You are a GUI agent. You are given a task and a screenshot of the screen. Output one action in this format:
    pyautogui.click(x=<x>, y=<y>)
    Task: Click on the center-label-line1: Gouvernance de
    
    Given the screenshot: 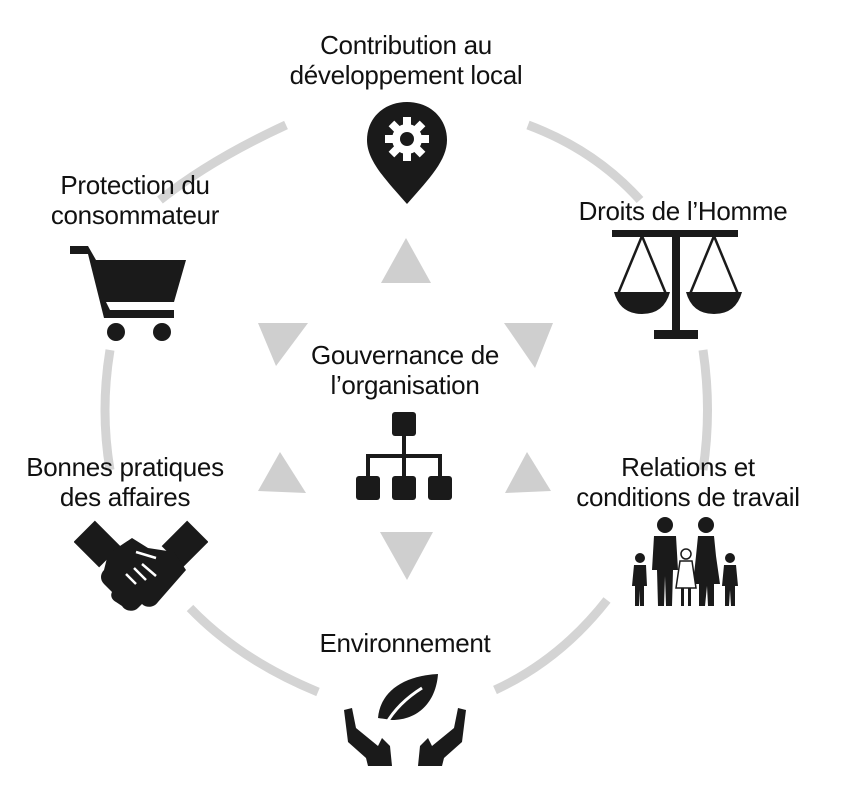 What is the action you would take?
    pyautogui.click(x=405, y=355)
    